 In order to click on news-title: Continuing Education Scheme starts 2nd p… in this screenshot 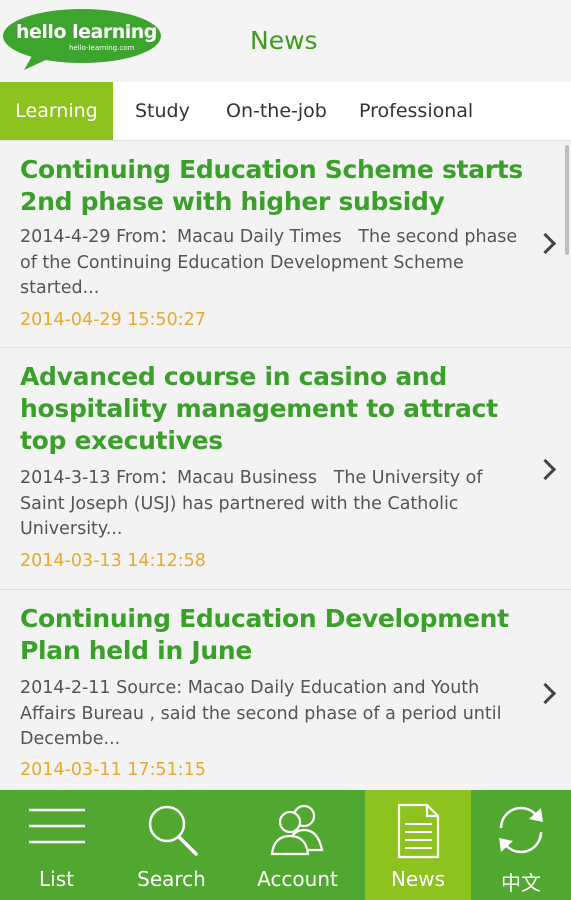, I will do `click(272, 185)`.